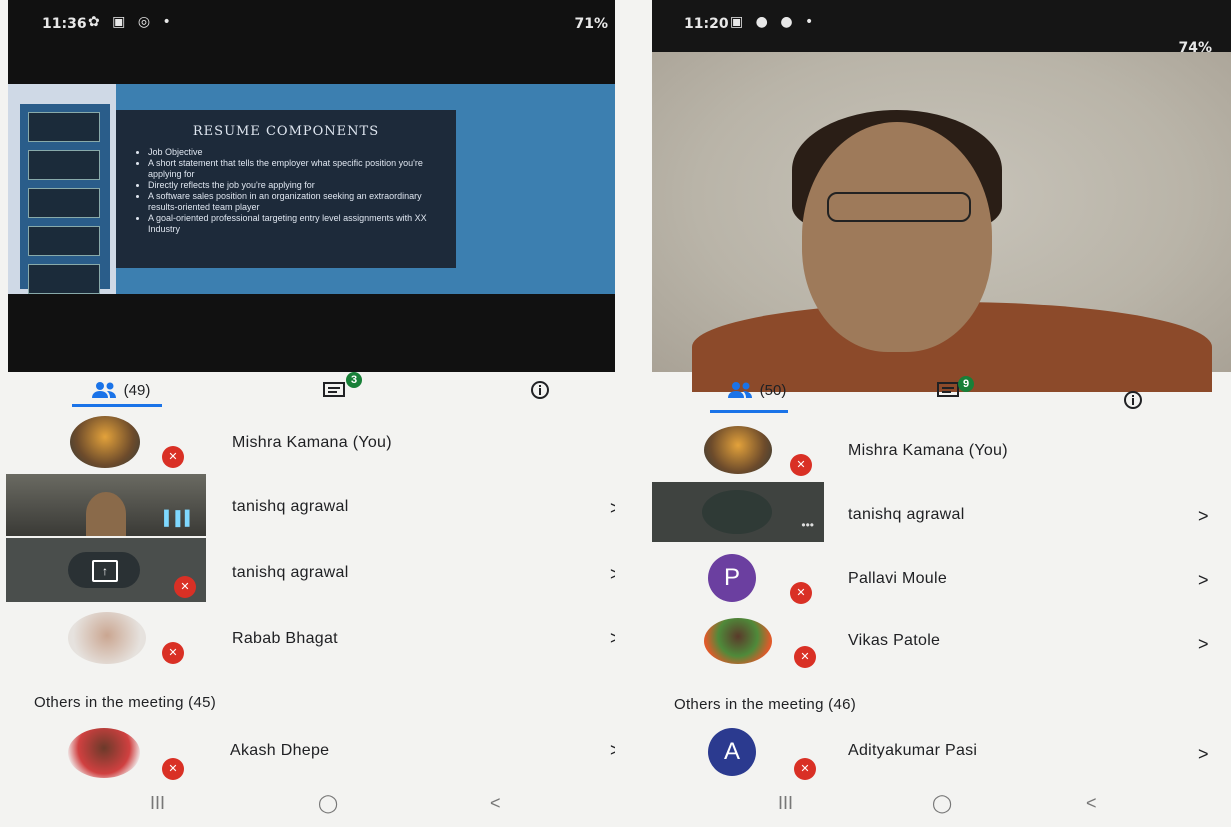 Image resolution: width=1231 pixels, height=827 pixels. I want to click on participant-row: ▍▌▍ tanishq agrawal >, so click(307, 506).